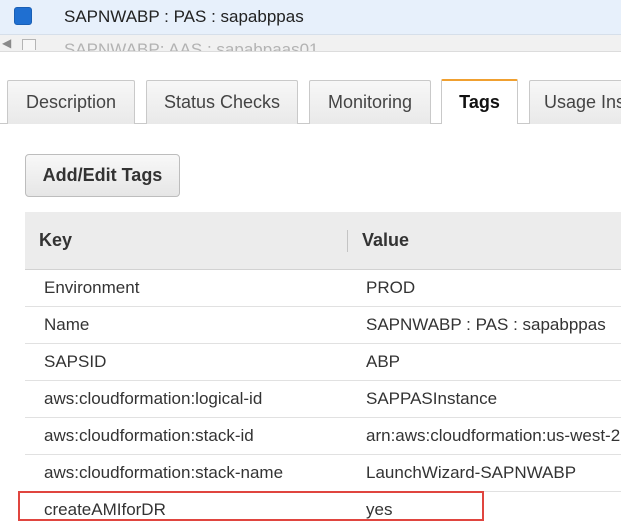  Describe the element at coordinates (191, 46) in the screenshot. I see `instance-name-next: SAPNWABP: AAS : sapabpaas01` at that location.